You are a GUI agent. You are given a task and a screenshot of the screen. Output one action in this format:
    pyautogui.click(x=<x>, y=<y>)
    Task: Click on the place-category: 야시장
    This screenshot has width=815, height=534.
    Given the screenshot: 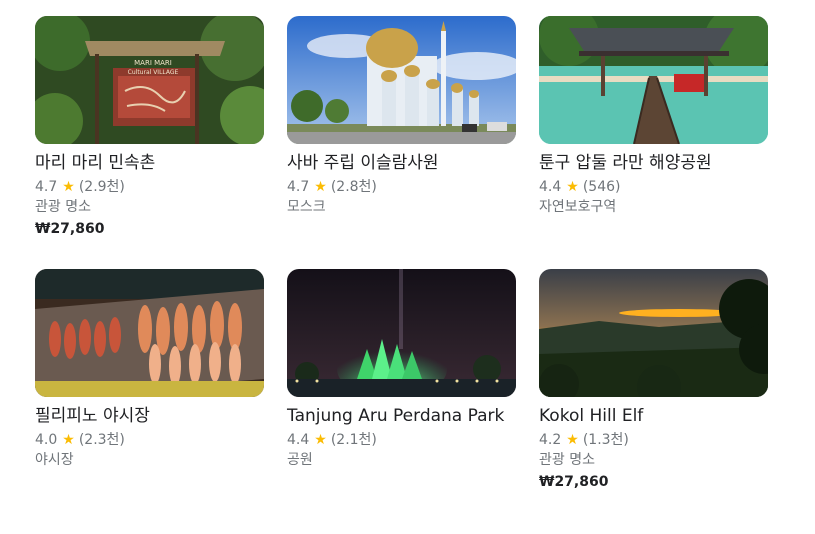 What is the action you would take?
    pyautogui.click(x=54, y=460)
    